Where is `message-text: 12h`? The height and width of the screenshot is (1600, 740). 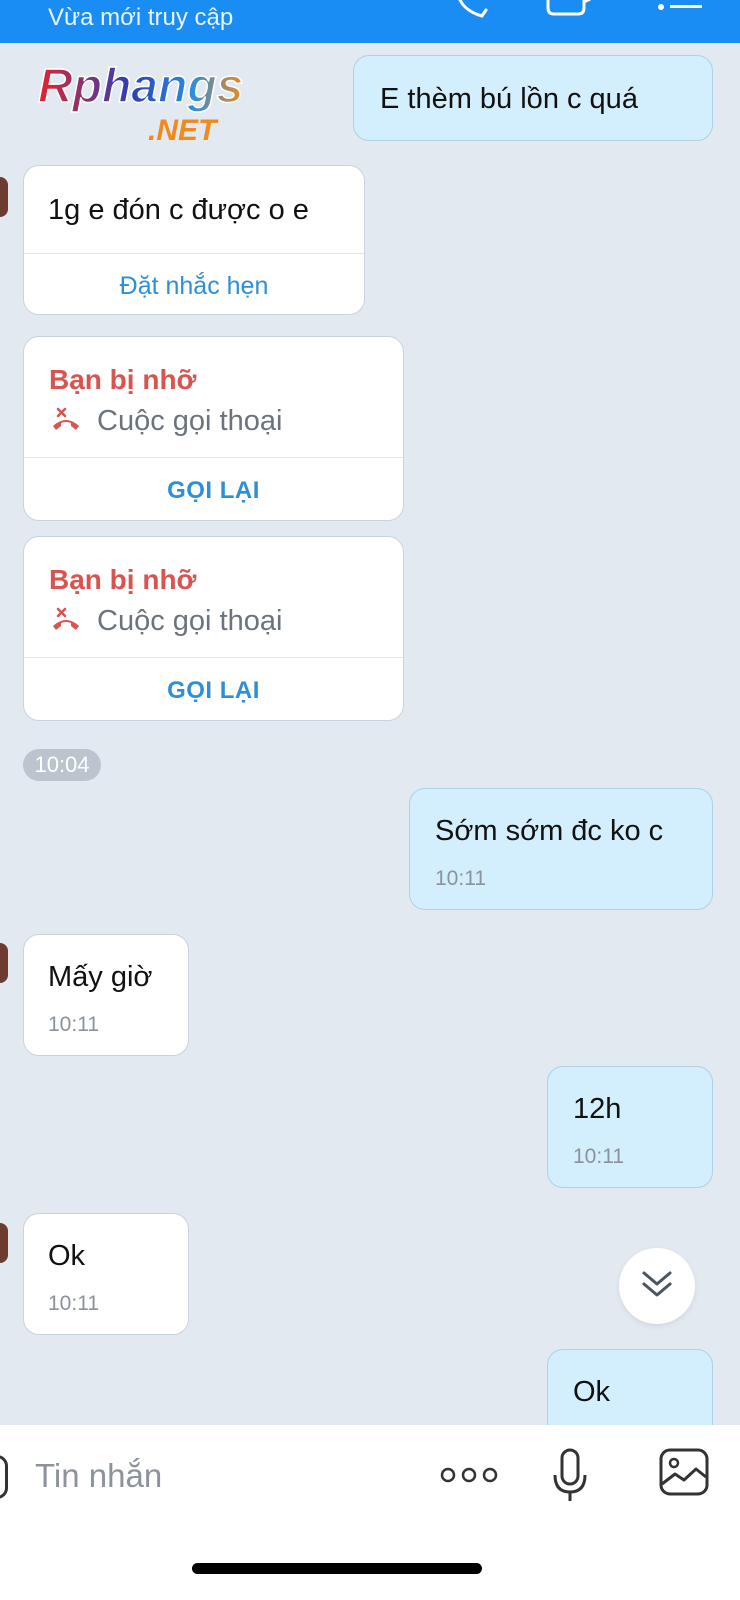
message-text: 12h is located at coordinates (597, 1109).